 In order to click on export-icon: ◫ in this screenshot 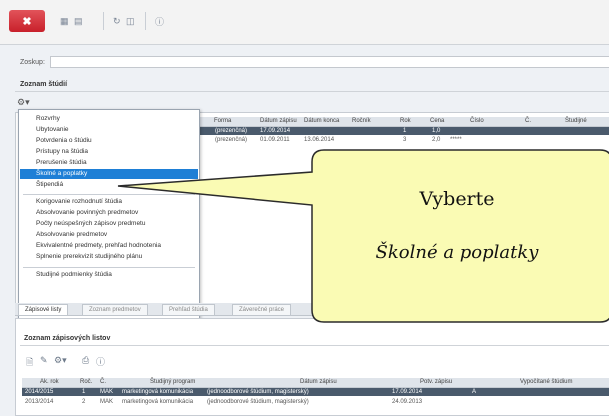, I will do `click(130, 21)`.